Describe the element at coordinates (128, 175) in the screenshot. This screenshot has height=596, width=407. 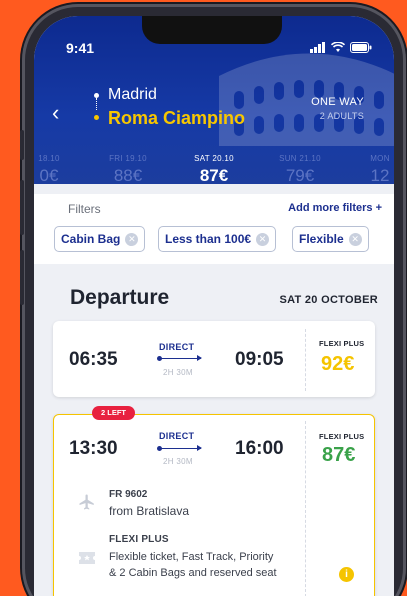
I see `date-price: 88€` at that location.